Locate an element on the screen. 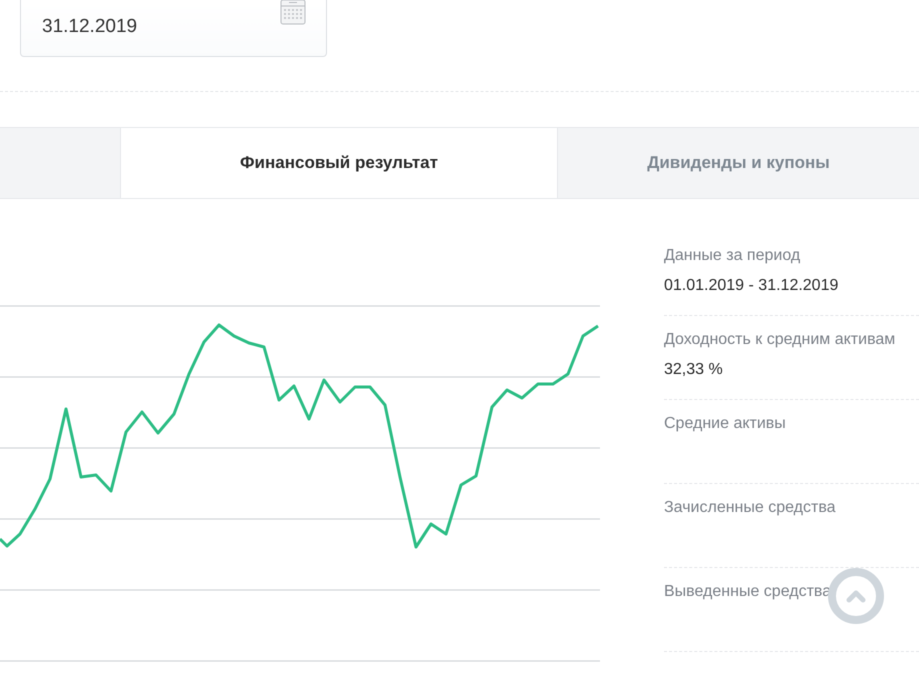 This screenshot has width=919, height=684. calendar-icon is located at coordinates (293, 12).